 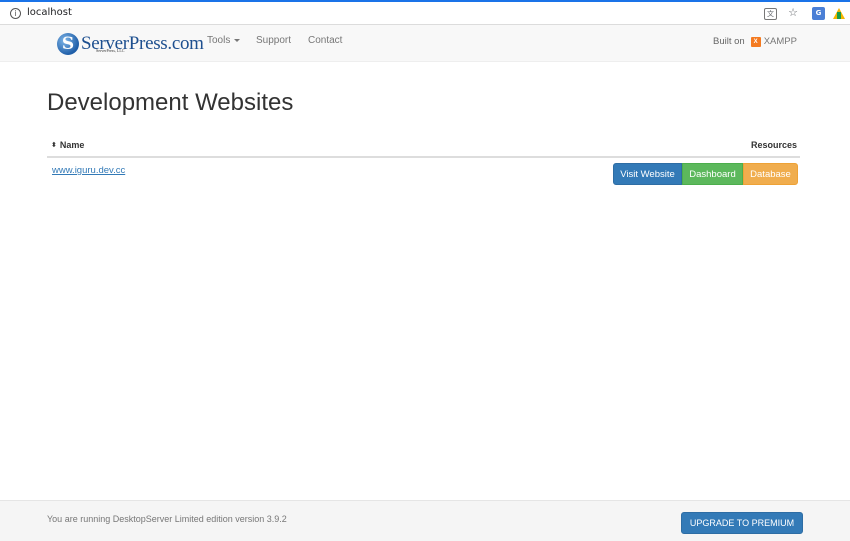 I want to click on serverpress-logo-icon: S, so click(x=68, y=44).